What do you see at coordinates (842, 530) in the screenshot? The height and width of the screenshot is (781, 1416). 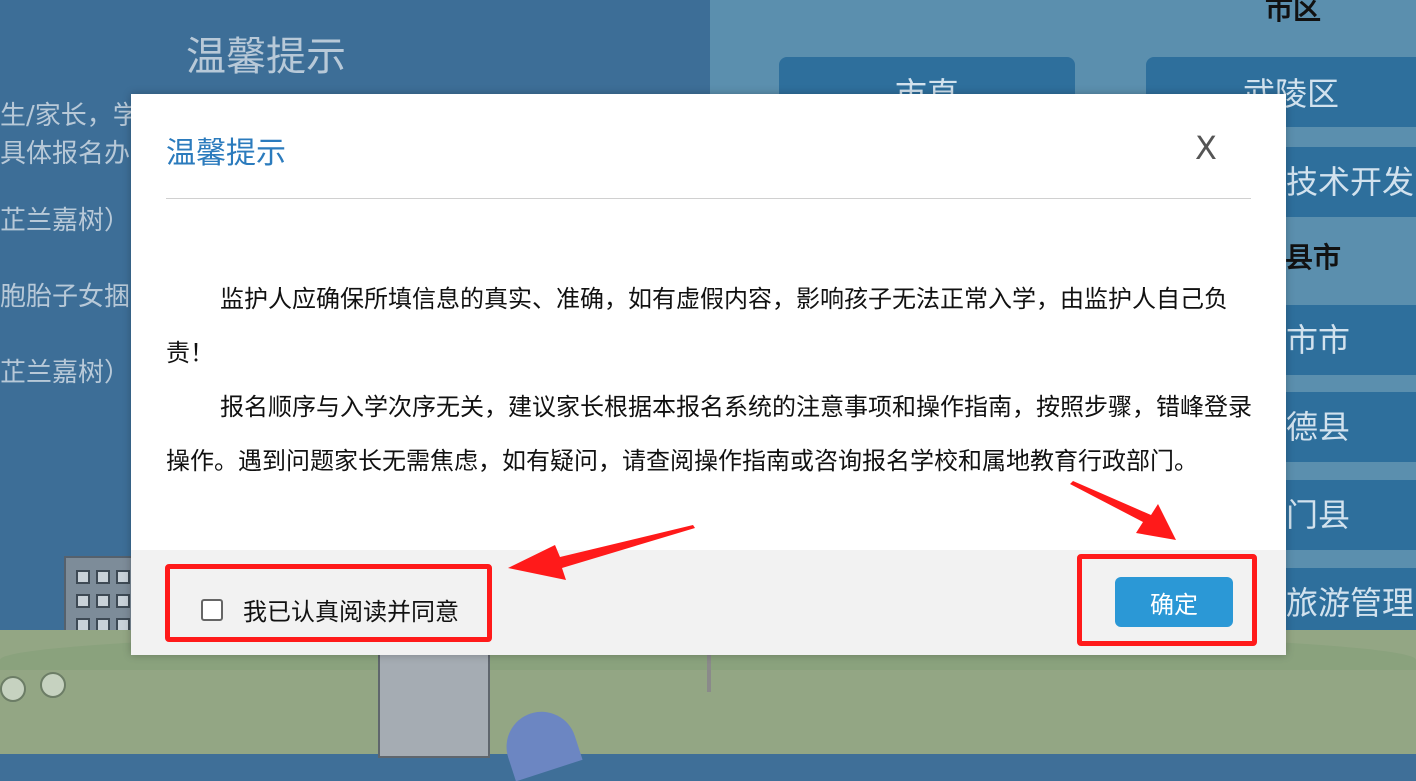 I see `annotation-arrows` at bounding box center [842, 530].